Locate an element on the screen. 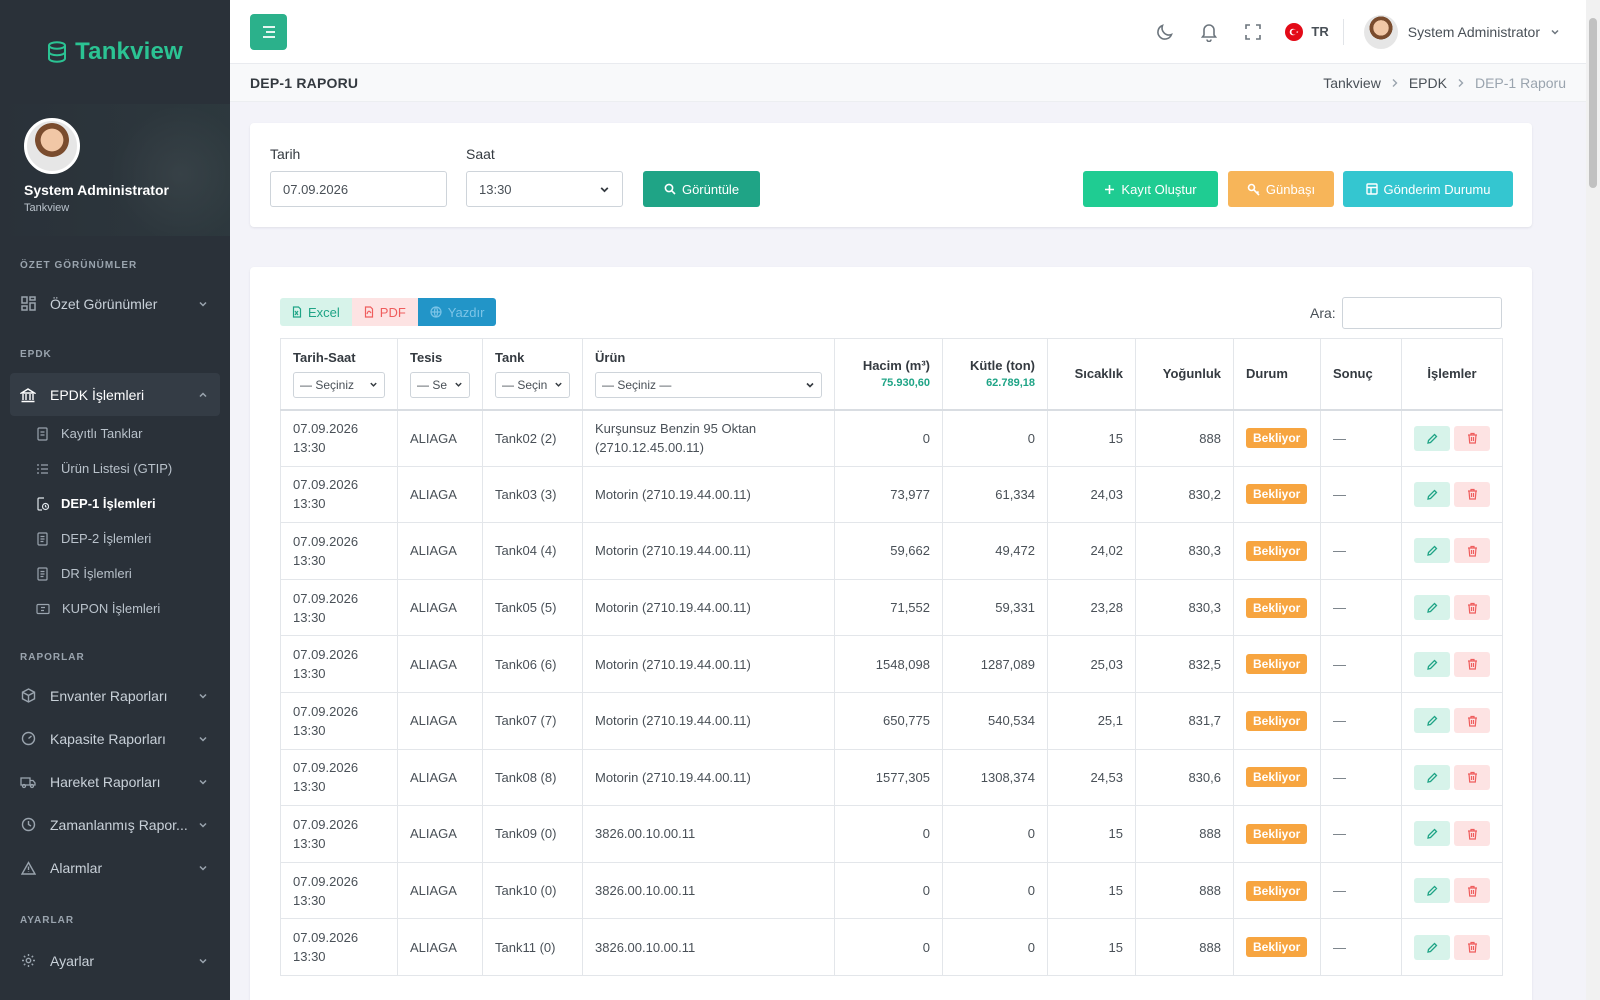 The width and height of the screenshot is (1600, 1000). send-status-button: Gönderim Durumu is located at coordinates (1428, 189).